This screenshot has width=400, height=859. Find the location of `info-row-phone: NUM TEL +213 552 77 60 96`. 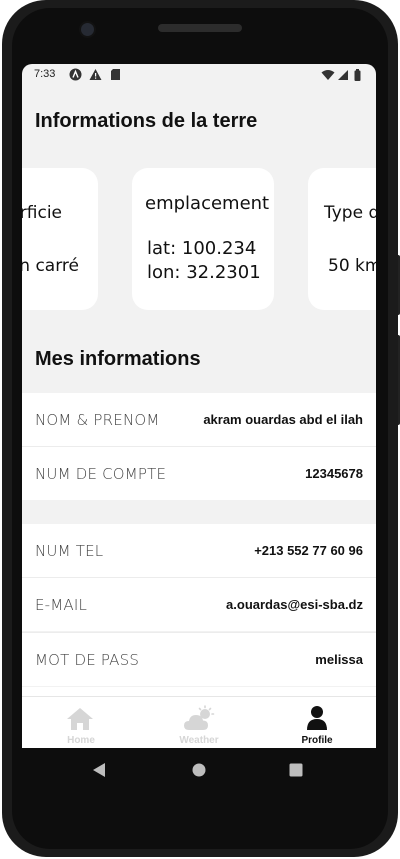

info-row-phone: NUM TEL +213 552 77 60 96 is located at coordinates (199, 550).